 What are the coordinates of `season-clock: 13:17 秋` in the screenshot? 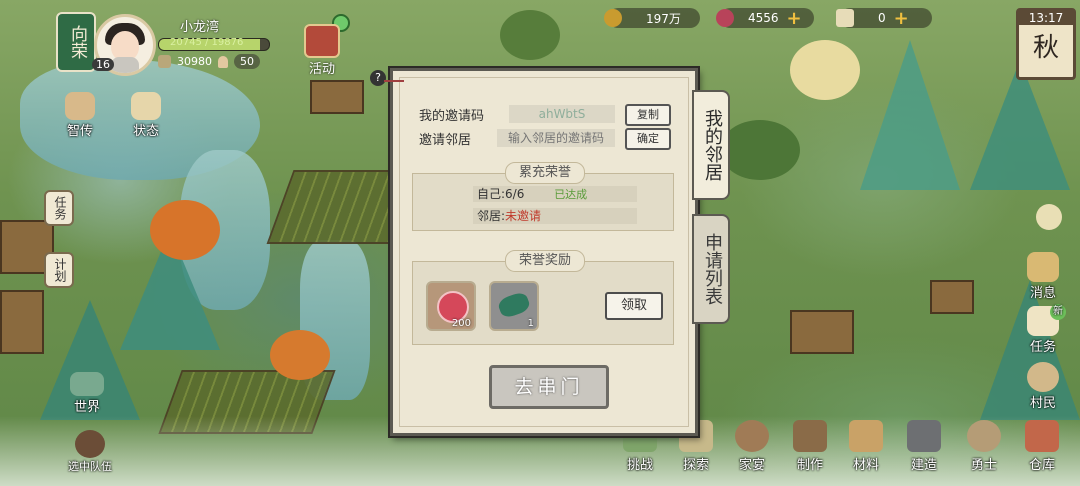 It's located at (1046, 44).